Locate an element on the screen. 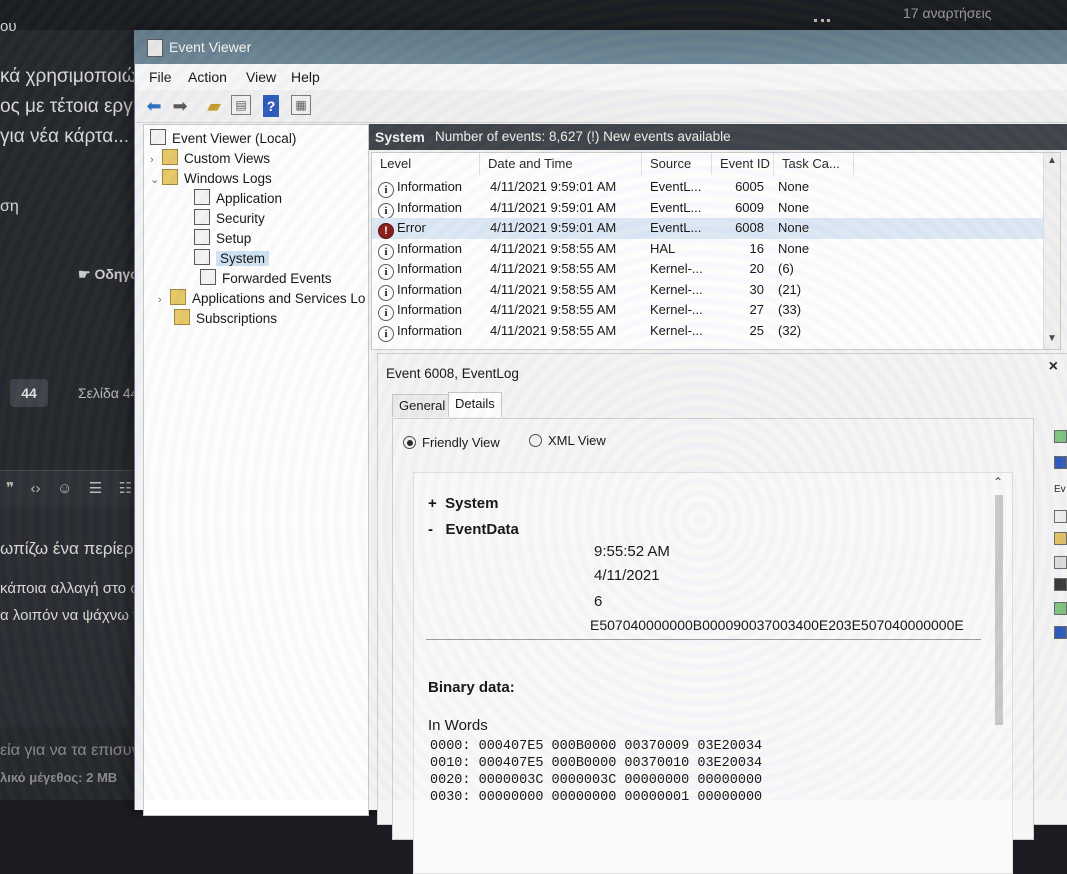  menu-help: Help is located at coordinates (305, 77).